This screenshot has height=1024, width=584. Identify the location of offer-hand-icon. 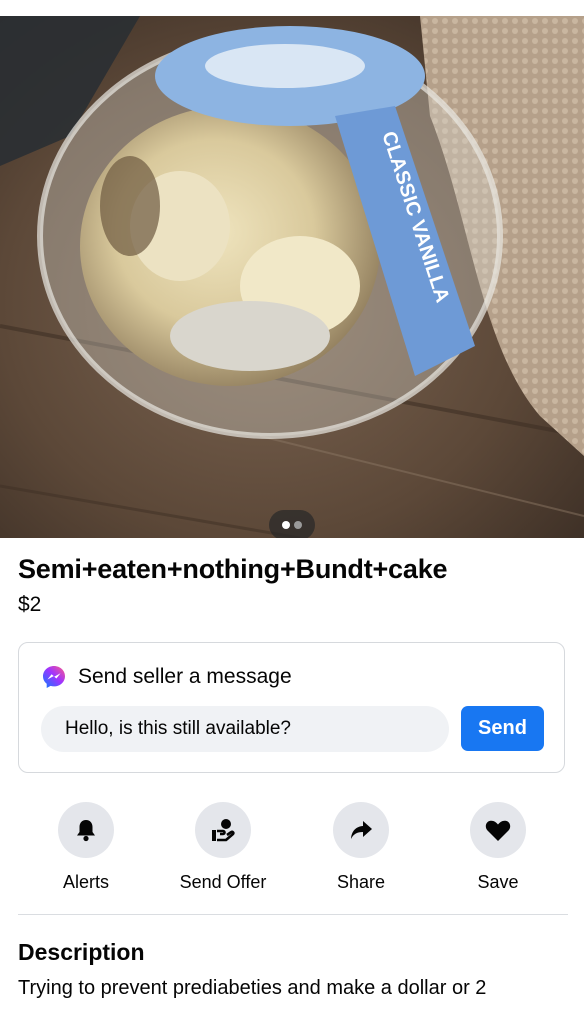
(223, 830).